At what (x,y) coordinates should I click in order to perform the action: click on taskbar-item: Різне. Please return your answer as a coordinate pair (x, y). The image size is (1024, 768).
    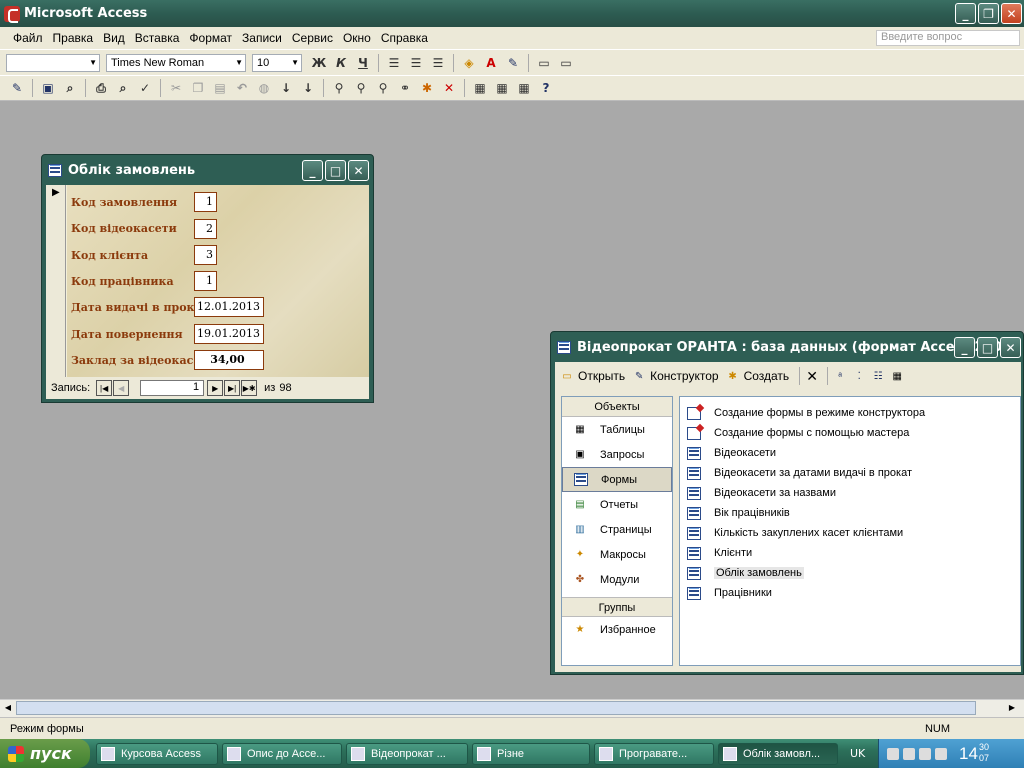
    Looking at the image, I should click on (531, 753).